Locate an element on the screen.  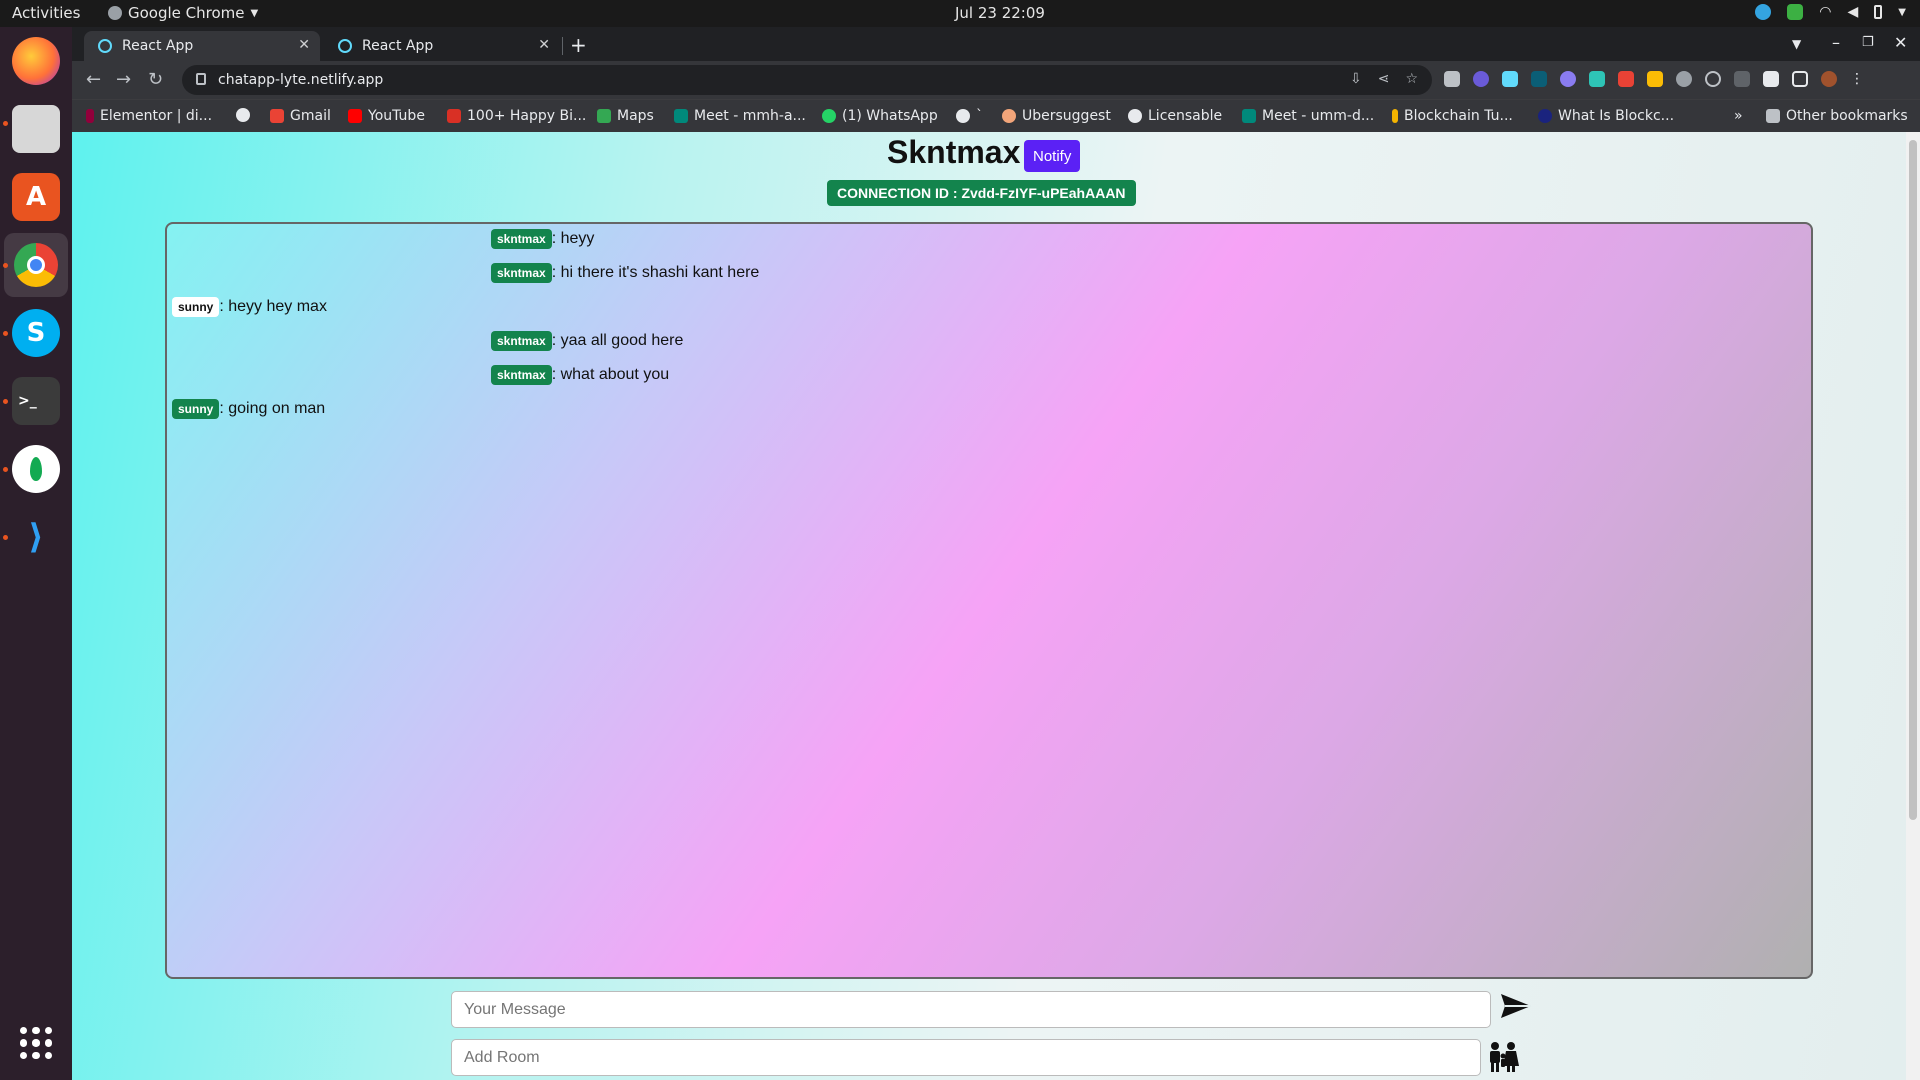
bookmark-label: Maps is located at coordinates (635, 116).